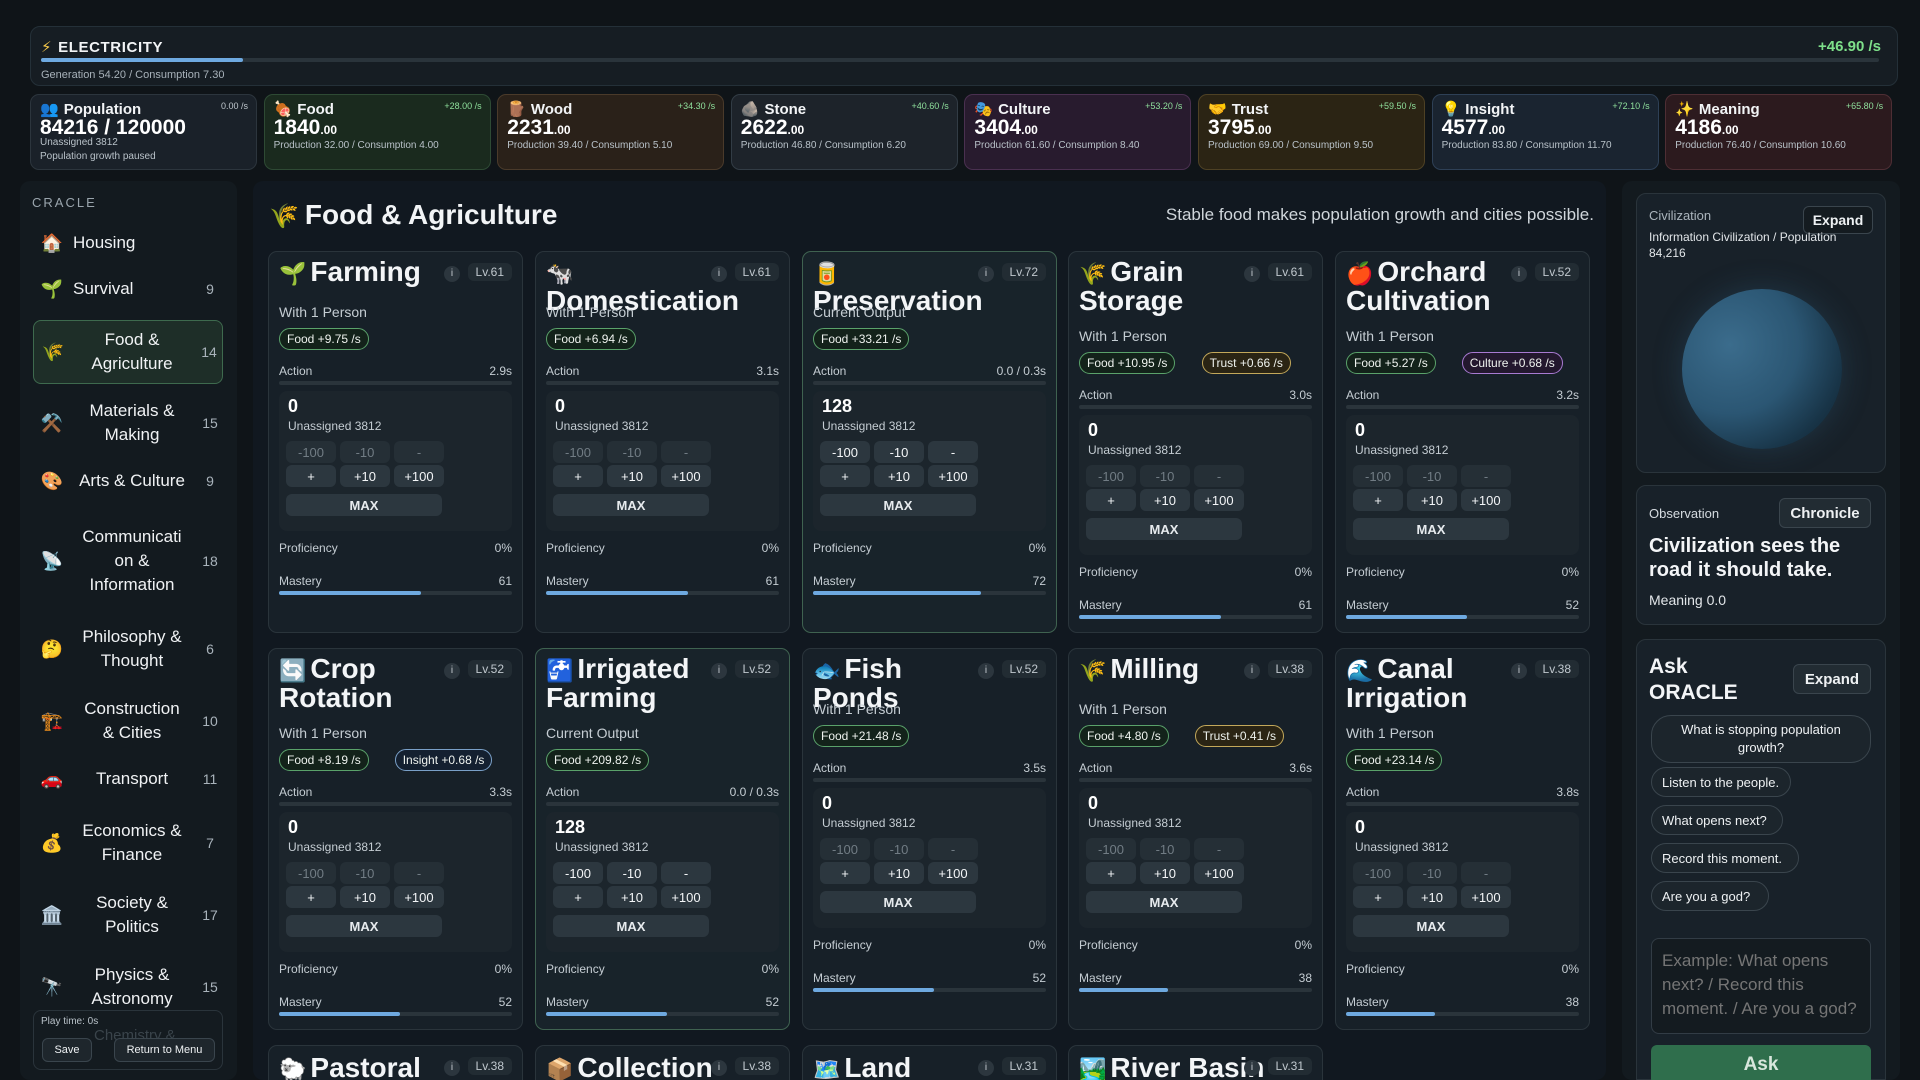 Image resolution: width=1920 pixels, height=1080 pixels. What do you see at coordinates (128, 289) in the screenshot?
I see `sidebar-item-survival: 🌱 Survival 9` at bounding box center [128, 289].